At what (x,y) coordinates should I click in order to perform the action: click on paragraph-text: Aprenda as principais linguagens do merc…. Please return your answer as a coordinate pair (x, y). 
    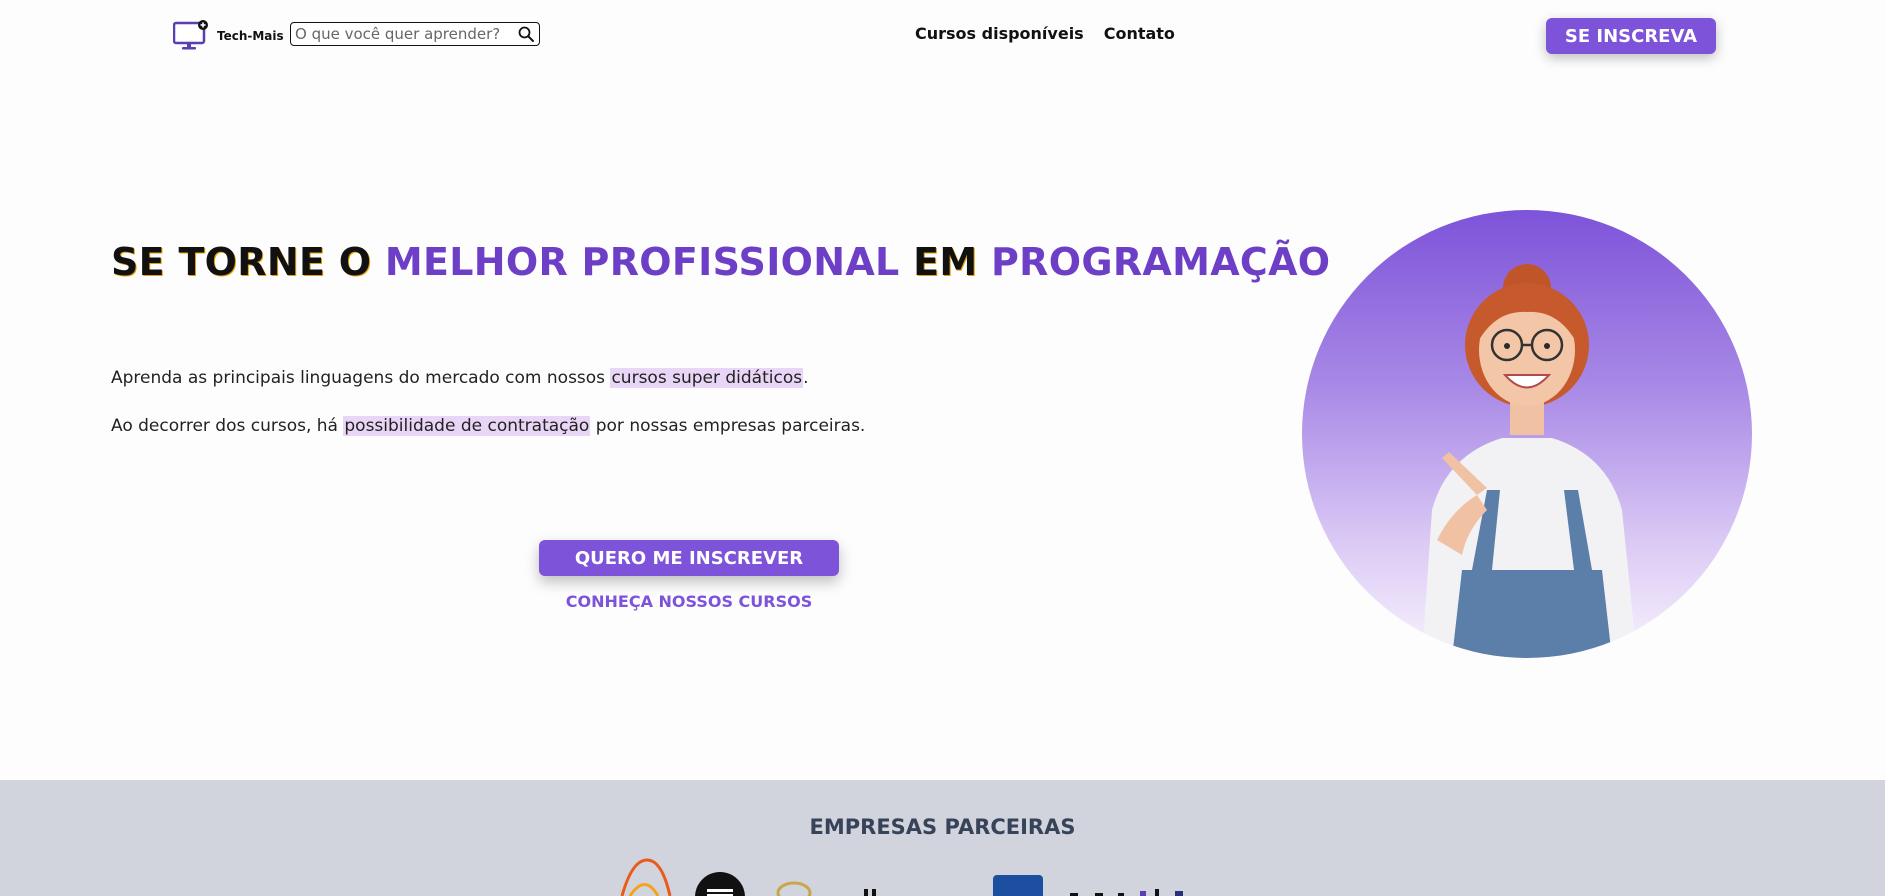
    Looking at the image, I should click on (361, 378).